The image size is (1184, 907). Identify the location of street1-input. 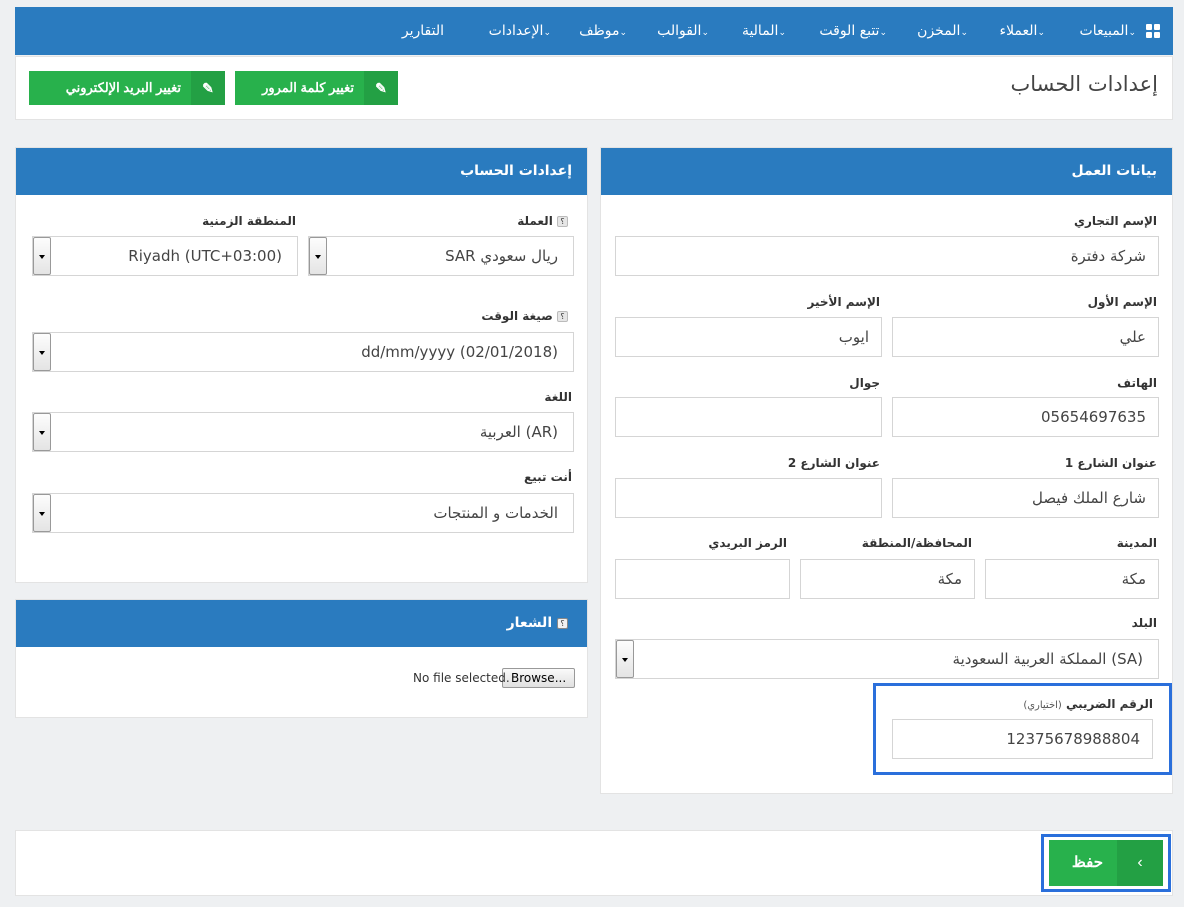
(1025, 498).